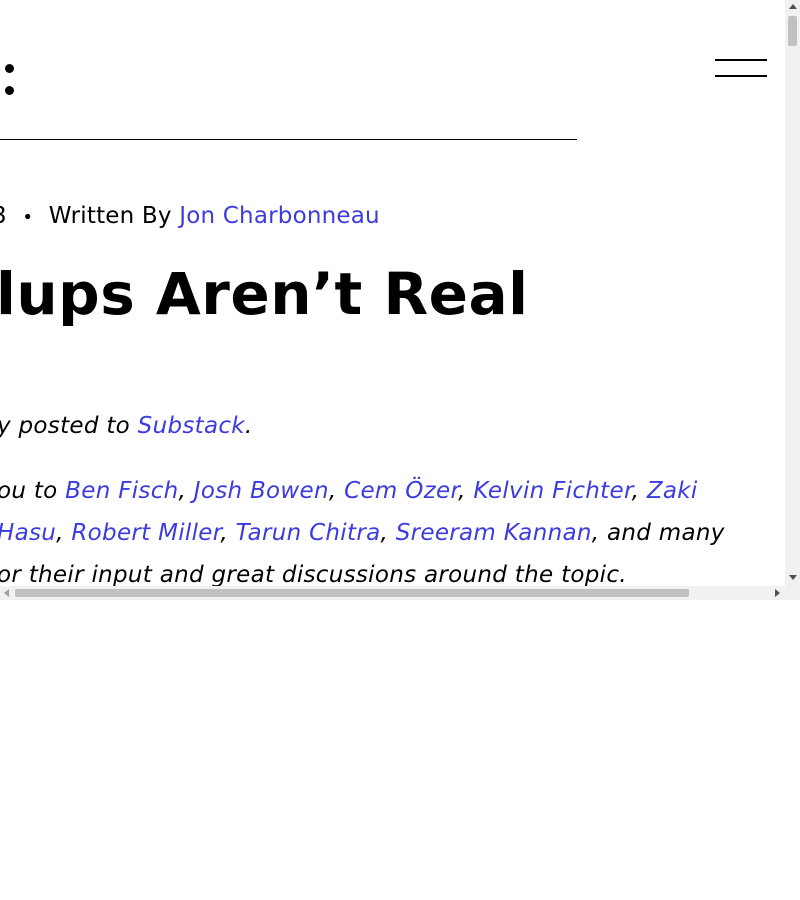 Image resolution: width=800 pixels, height=900 pixels. What do you see at coordinates (28, 533) in the screenshot?
I see `person-link-hasu: Hasu` at bounding box center [28, 533].